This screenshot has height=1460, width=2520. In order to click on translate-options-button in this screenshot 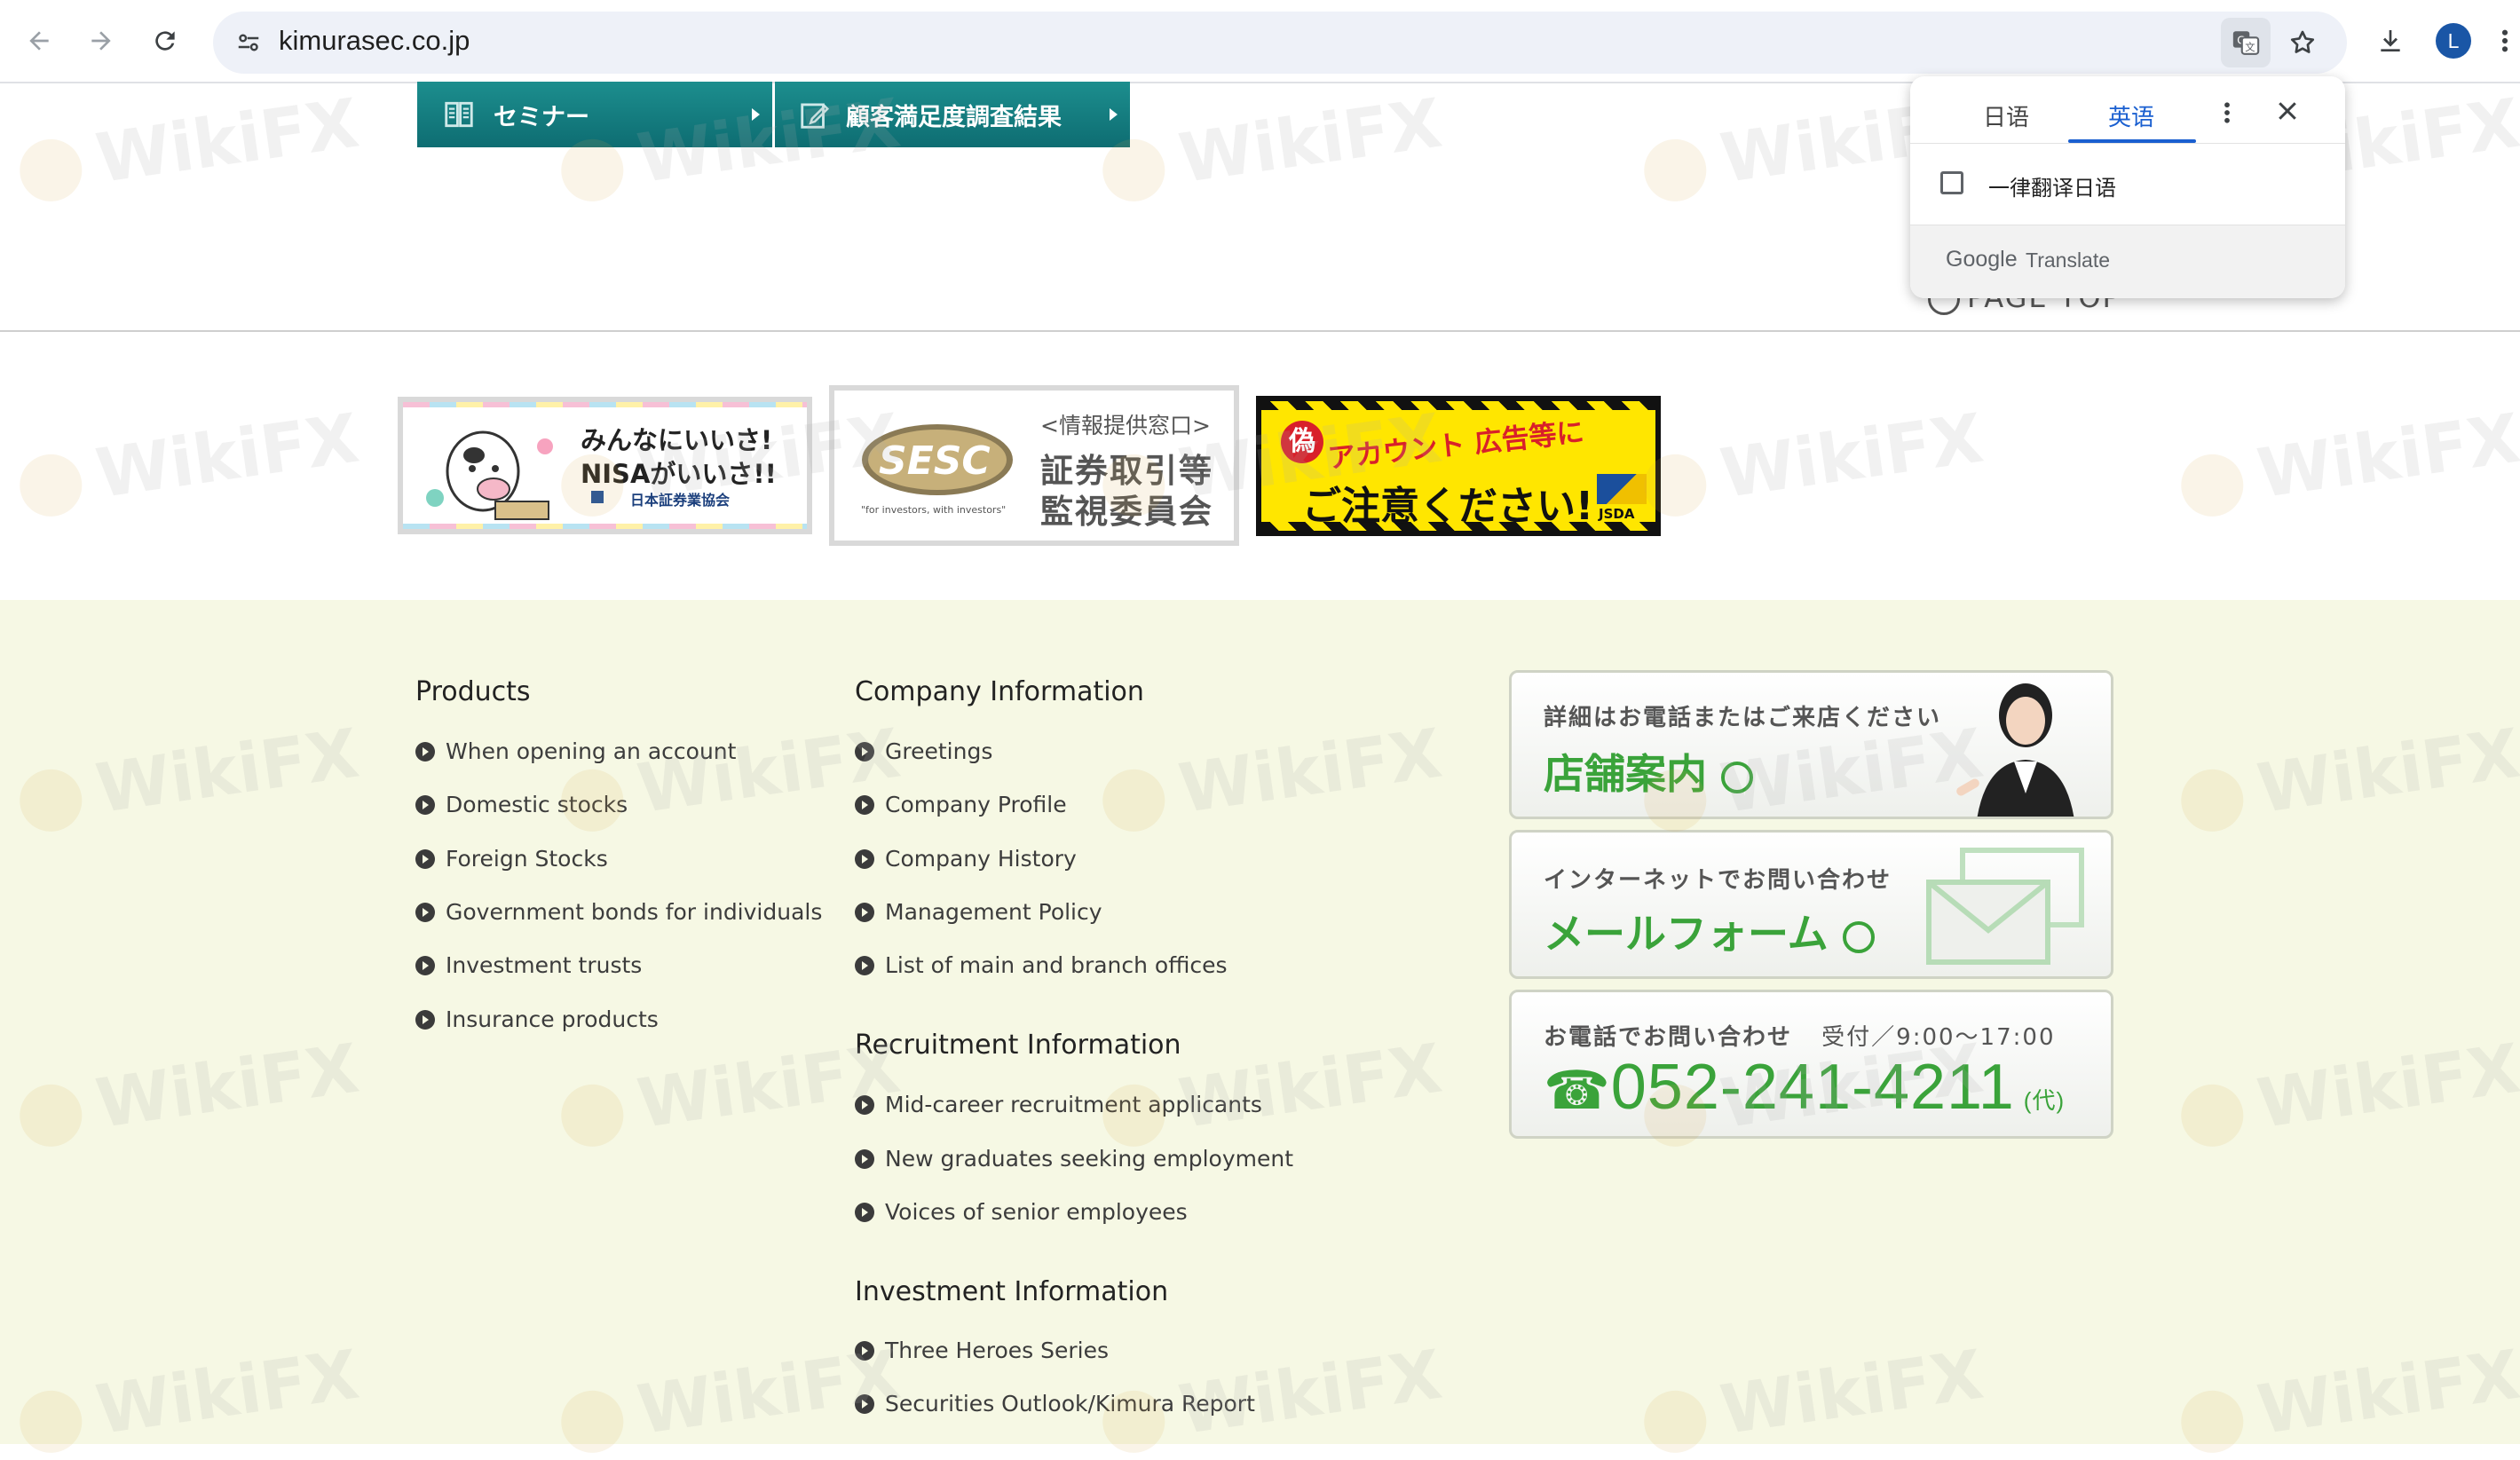, I will do `click(2227, 114)`.